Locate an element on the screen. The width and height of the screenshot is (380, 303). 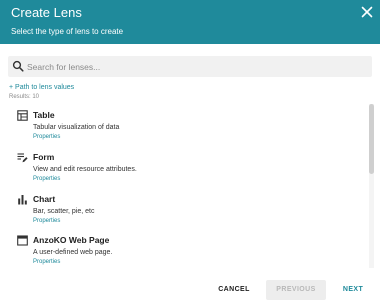
list-scrollbar is located at coordinates (371, 186).